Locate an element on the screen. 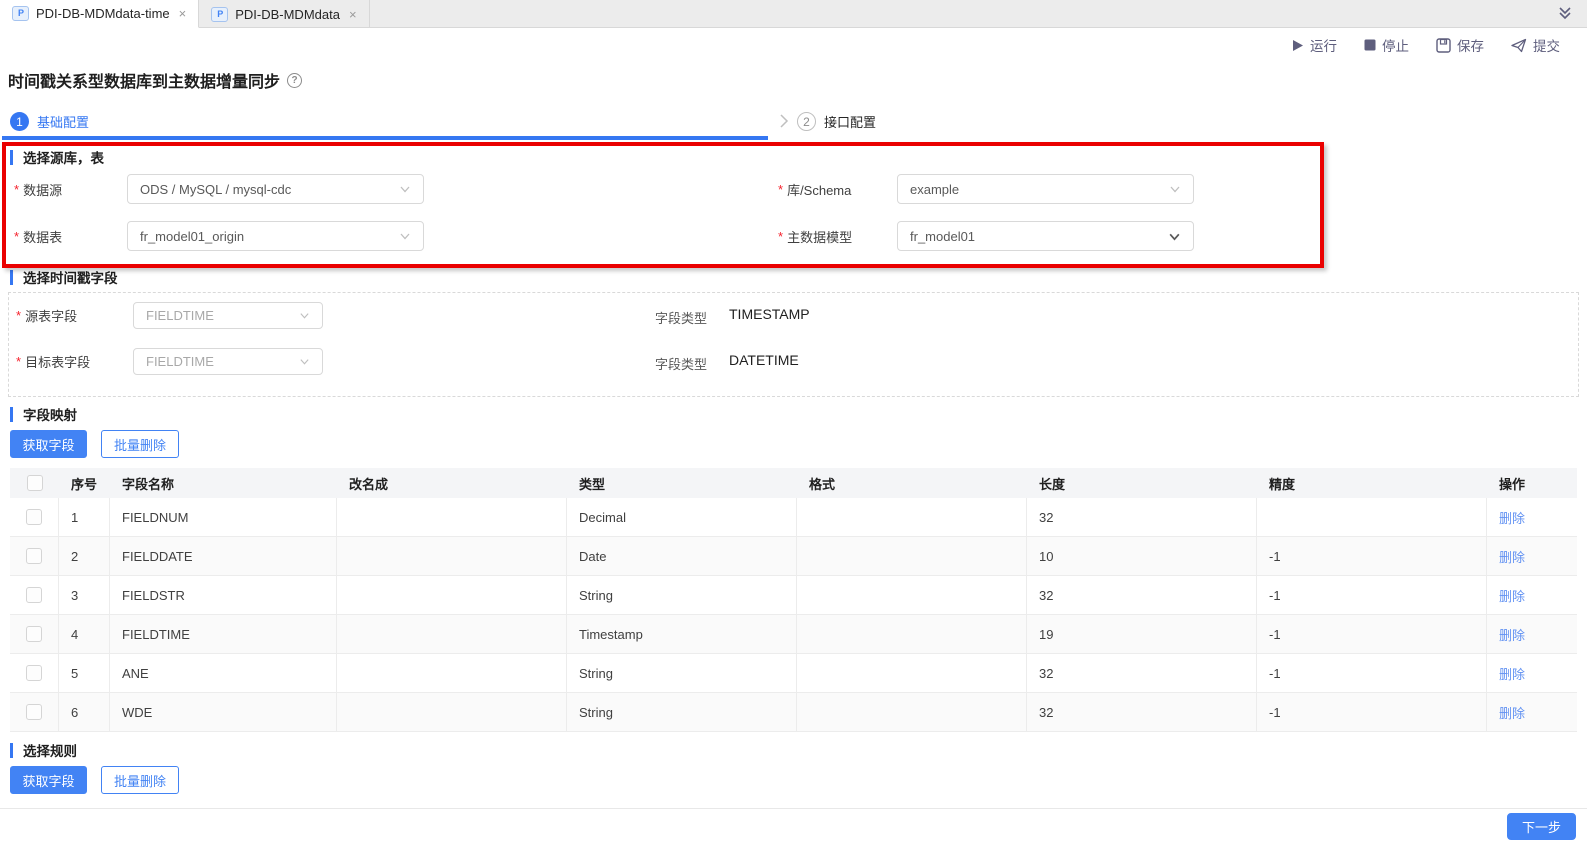  get-fields-button: 获取字段 is located at coordinates (48, 444).